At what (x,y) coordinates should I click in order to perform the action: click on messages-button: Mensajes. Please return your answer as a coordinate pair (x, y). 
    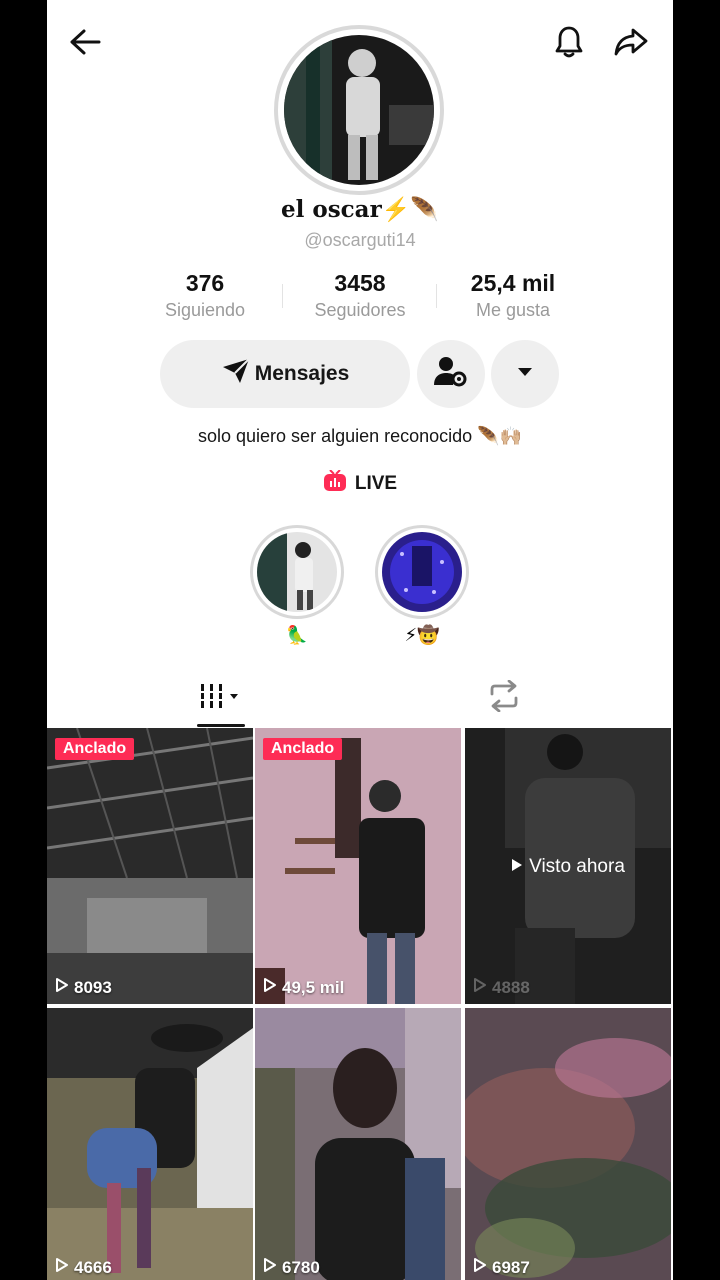
    Looking at the image, I should click on (285, 374).